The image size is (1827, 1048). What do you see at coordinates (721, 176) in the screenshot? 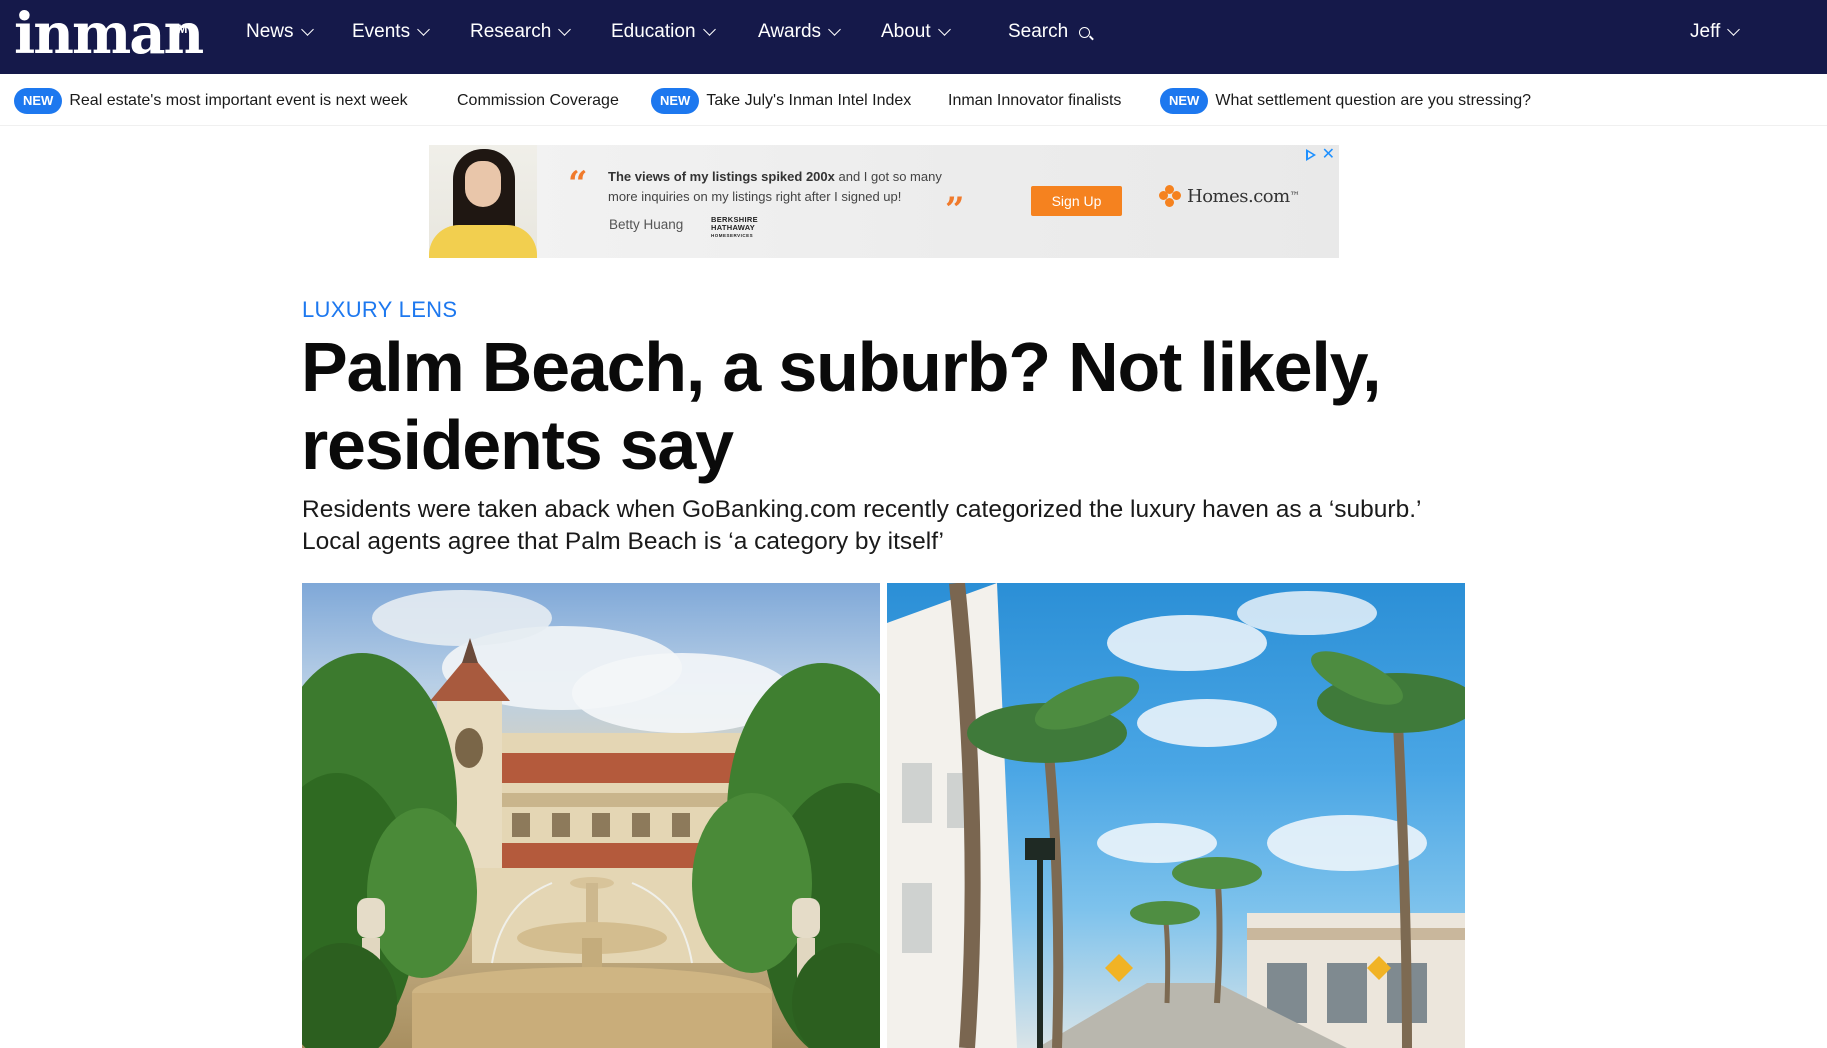
I see `ad-testimonial-highlight: The views of my listings spiked 200x` at bounding box center [721, 176].